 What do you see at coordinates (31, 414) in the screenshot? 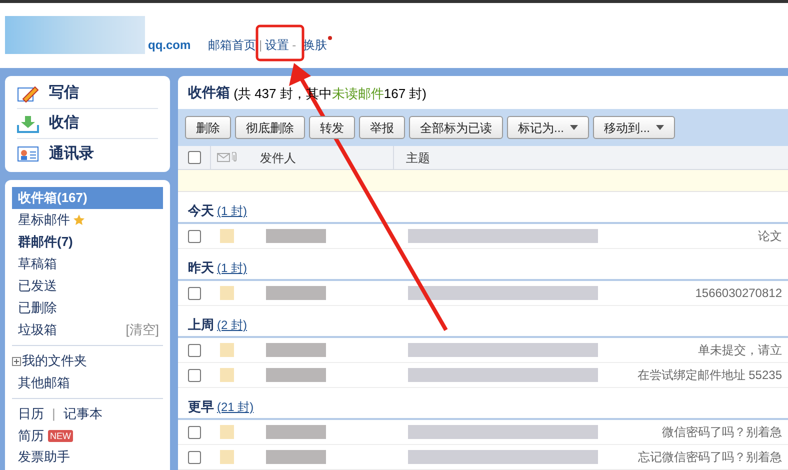
I see `calendar-link: 日历` at bounding box center [31, 414].